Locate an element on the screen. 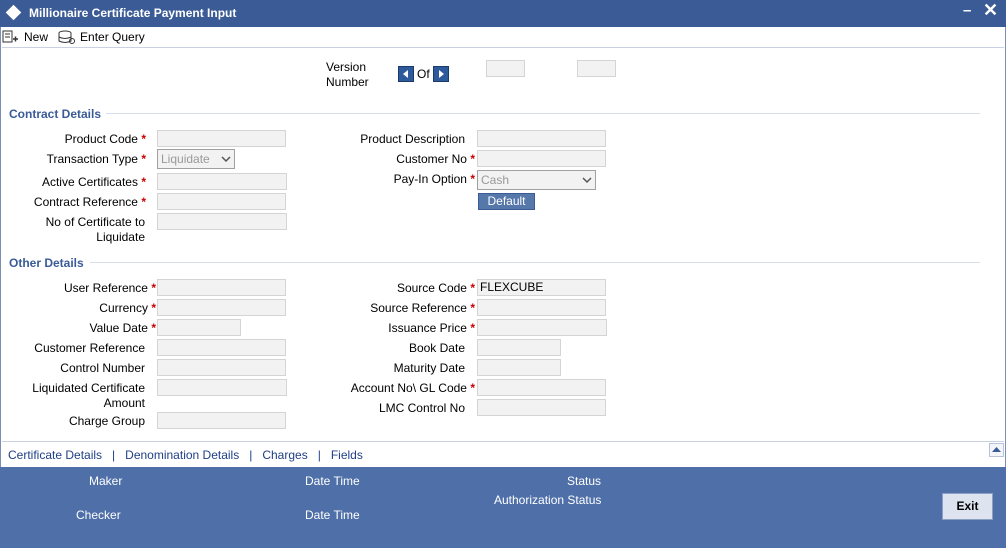 This screenshot has height=548, width=1006. toolbar: New Enter Query is located at coordinates (78, 37).